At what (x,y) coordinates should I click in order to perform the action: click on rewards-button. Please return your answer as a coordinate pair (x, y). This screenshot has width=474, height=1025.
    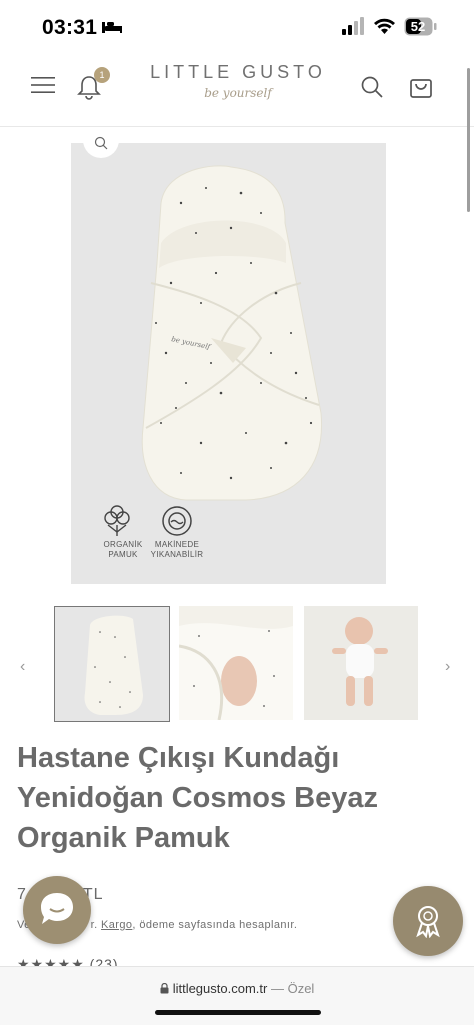
    Looking at the image, I should click on (428, 921).